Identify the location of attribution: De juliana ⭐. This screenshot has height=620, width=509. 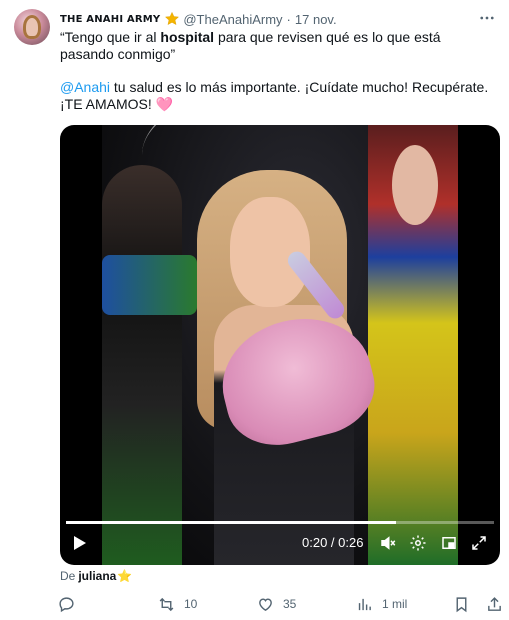
(96, 576).